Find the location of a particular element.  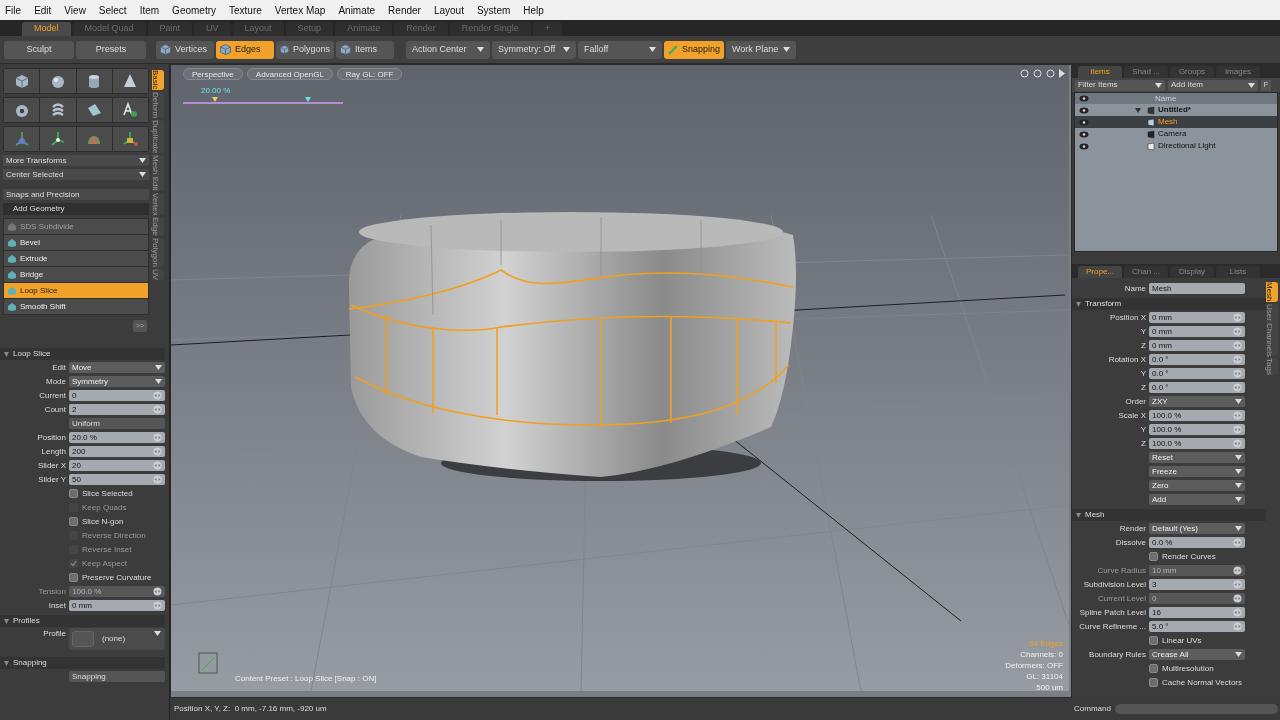

toolbar-dropdown: Falloff is located at coordinates (620, 49).